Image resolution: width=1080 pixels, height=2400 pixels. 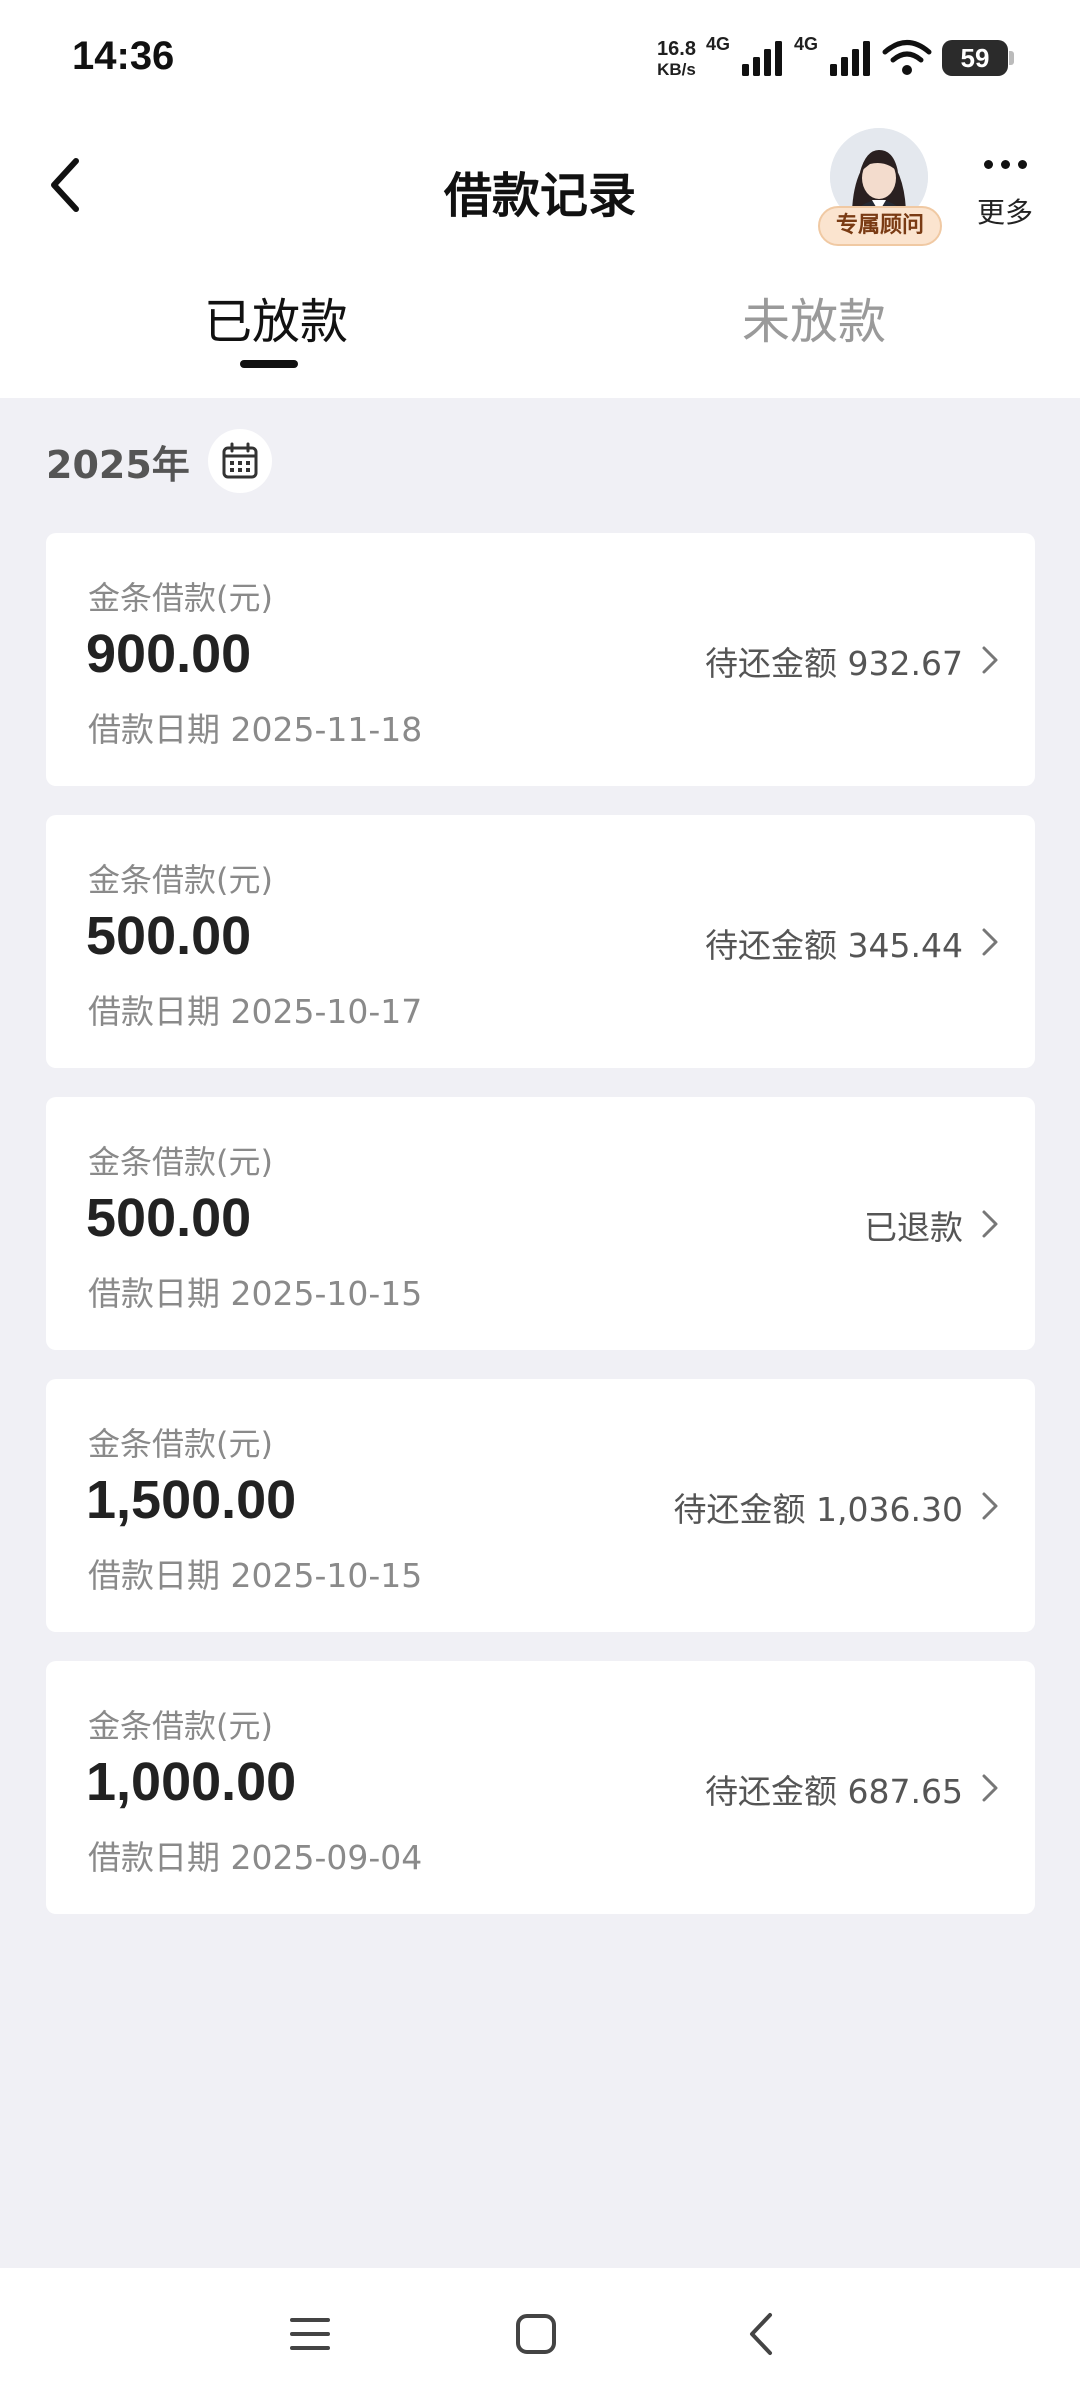 I want to click on loan-date: 借款日期 2025-09-04, so click(x=255, y=1857).